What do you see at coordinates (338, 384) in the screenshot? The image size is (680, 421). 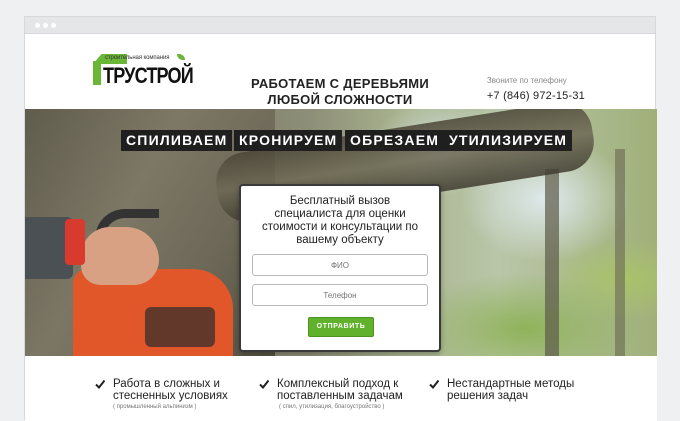 I see `feature-line: Комплексный подход к` at bounding box center [338, 384].